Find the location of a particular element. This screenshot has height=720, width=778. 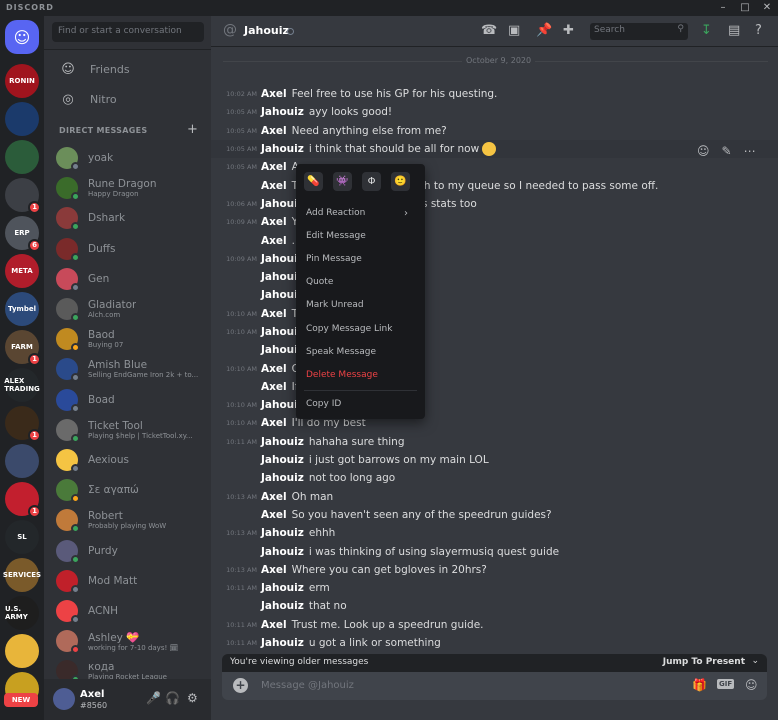

server-icon: Tymbel is located at coordinates (22, 309).